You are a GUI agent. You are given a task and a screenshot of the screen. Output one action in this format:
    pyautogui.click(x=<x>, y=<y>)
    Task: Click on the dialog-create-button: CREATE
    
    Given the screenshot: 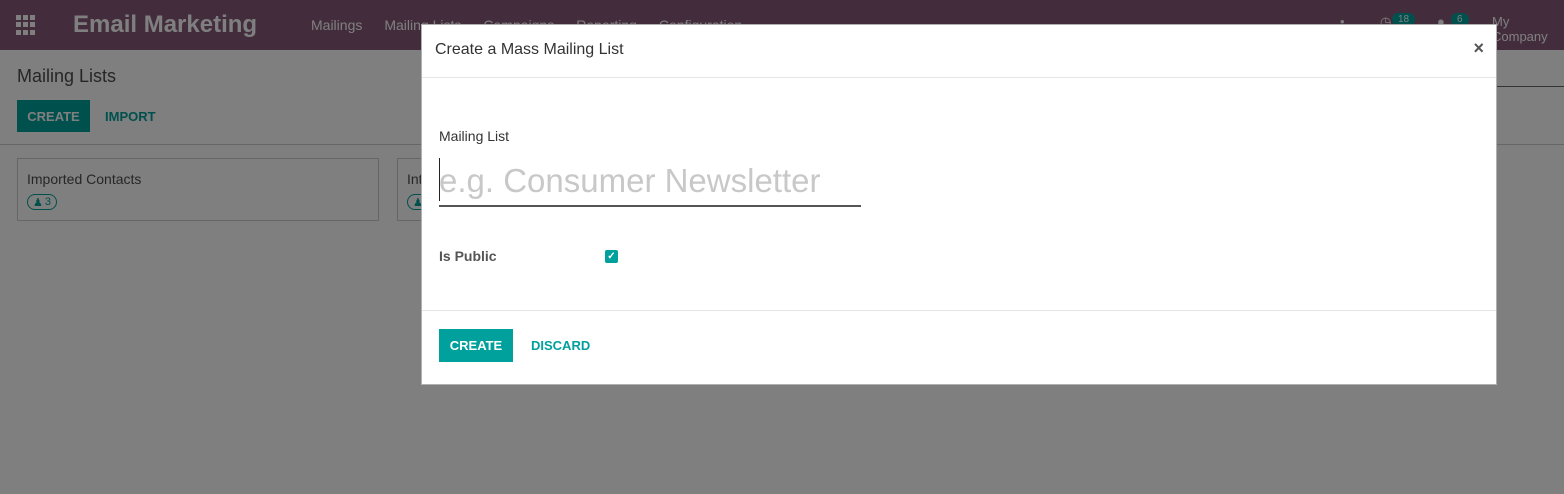 What is the action you would take?
    pyautogui.click(x=476, y=345)
    